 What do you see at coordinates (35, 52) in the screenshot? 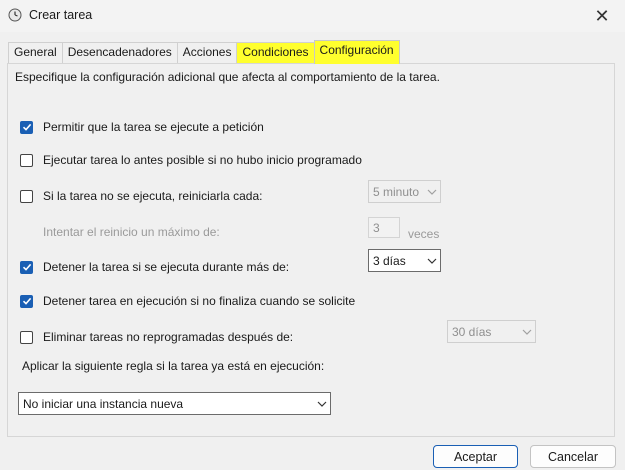
I see `tab-general: General` at bounding box center [35, 52].